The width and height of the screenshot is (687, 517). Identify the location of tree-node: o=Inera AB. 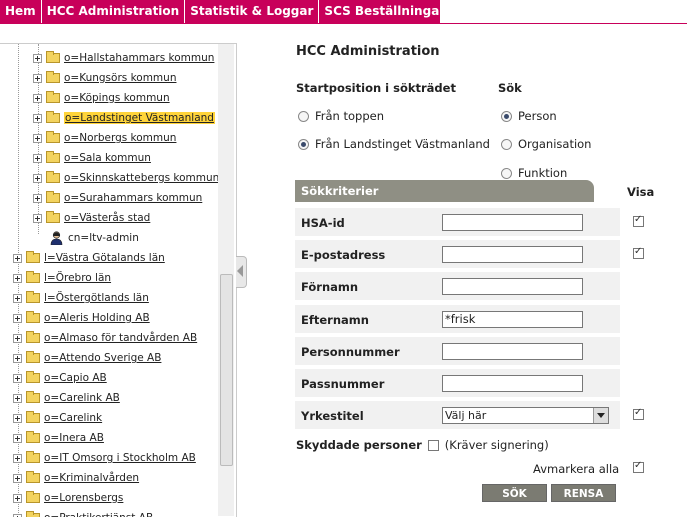
(58, 438).